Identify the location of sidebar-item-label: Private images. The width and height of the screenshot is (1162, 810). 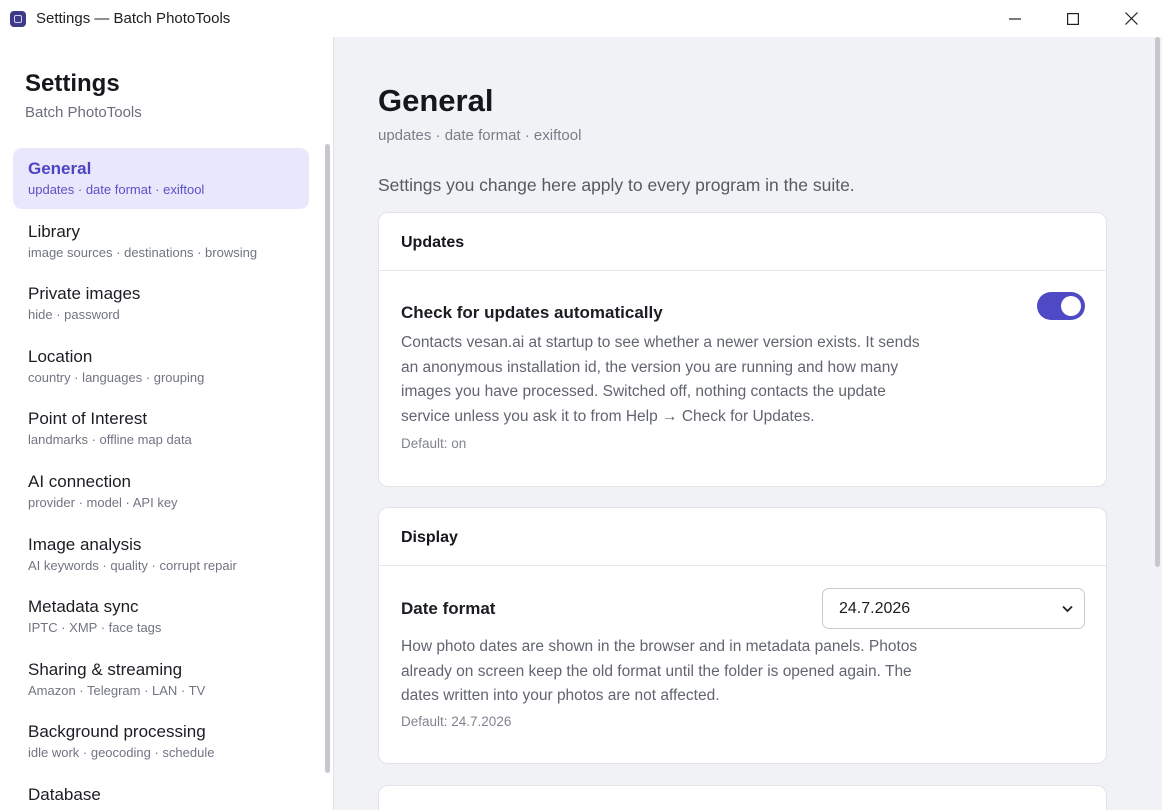
(84, 294).